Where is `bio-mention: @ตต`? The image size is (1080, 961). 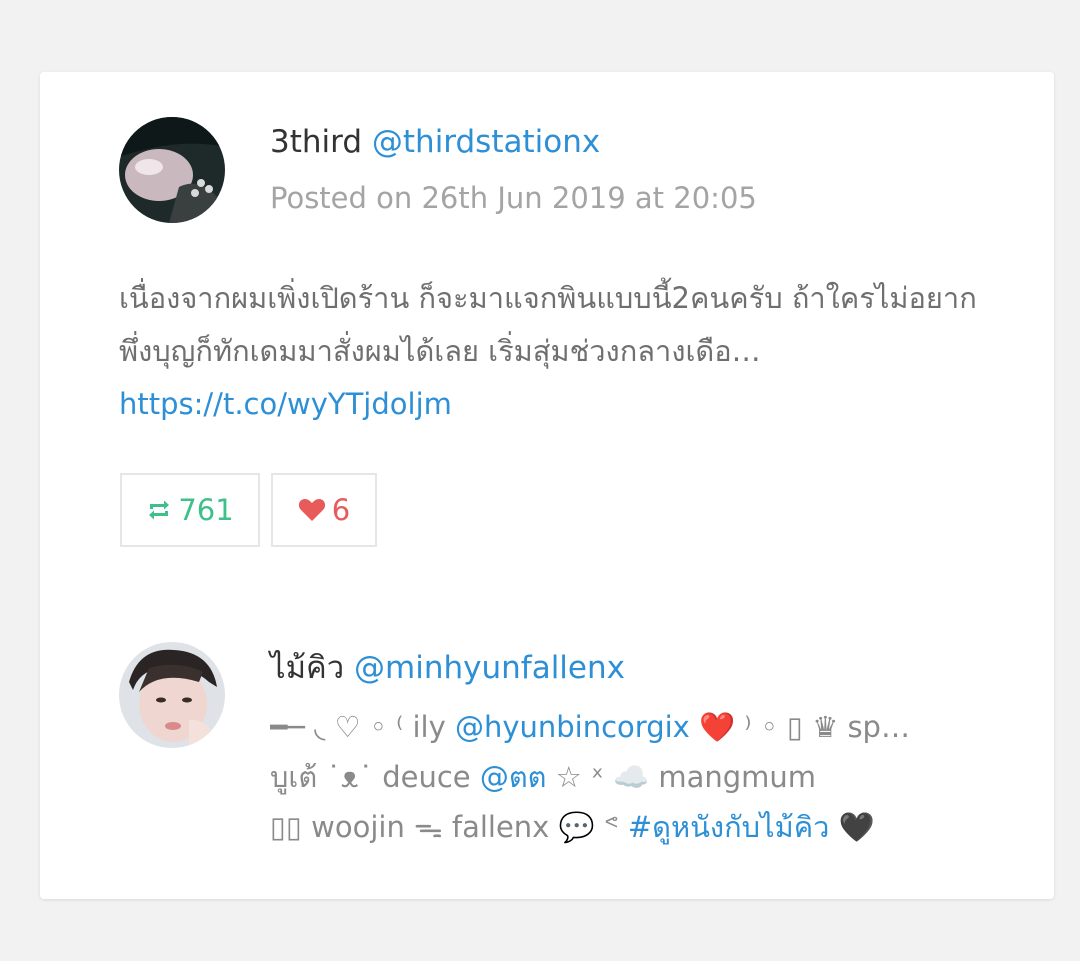 bio-mention: @ตต is located at coordinates (513, 777).